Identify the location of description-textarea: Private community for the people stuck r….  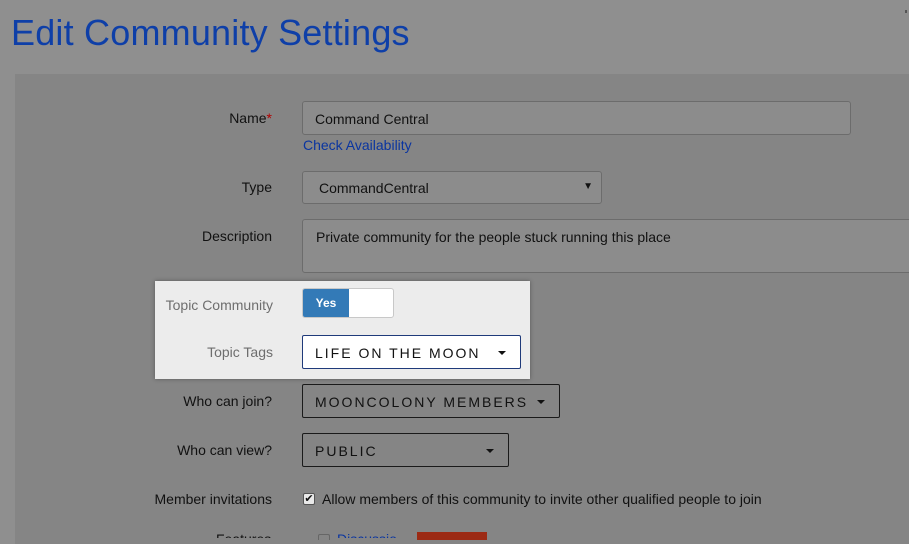
(605, 246).